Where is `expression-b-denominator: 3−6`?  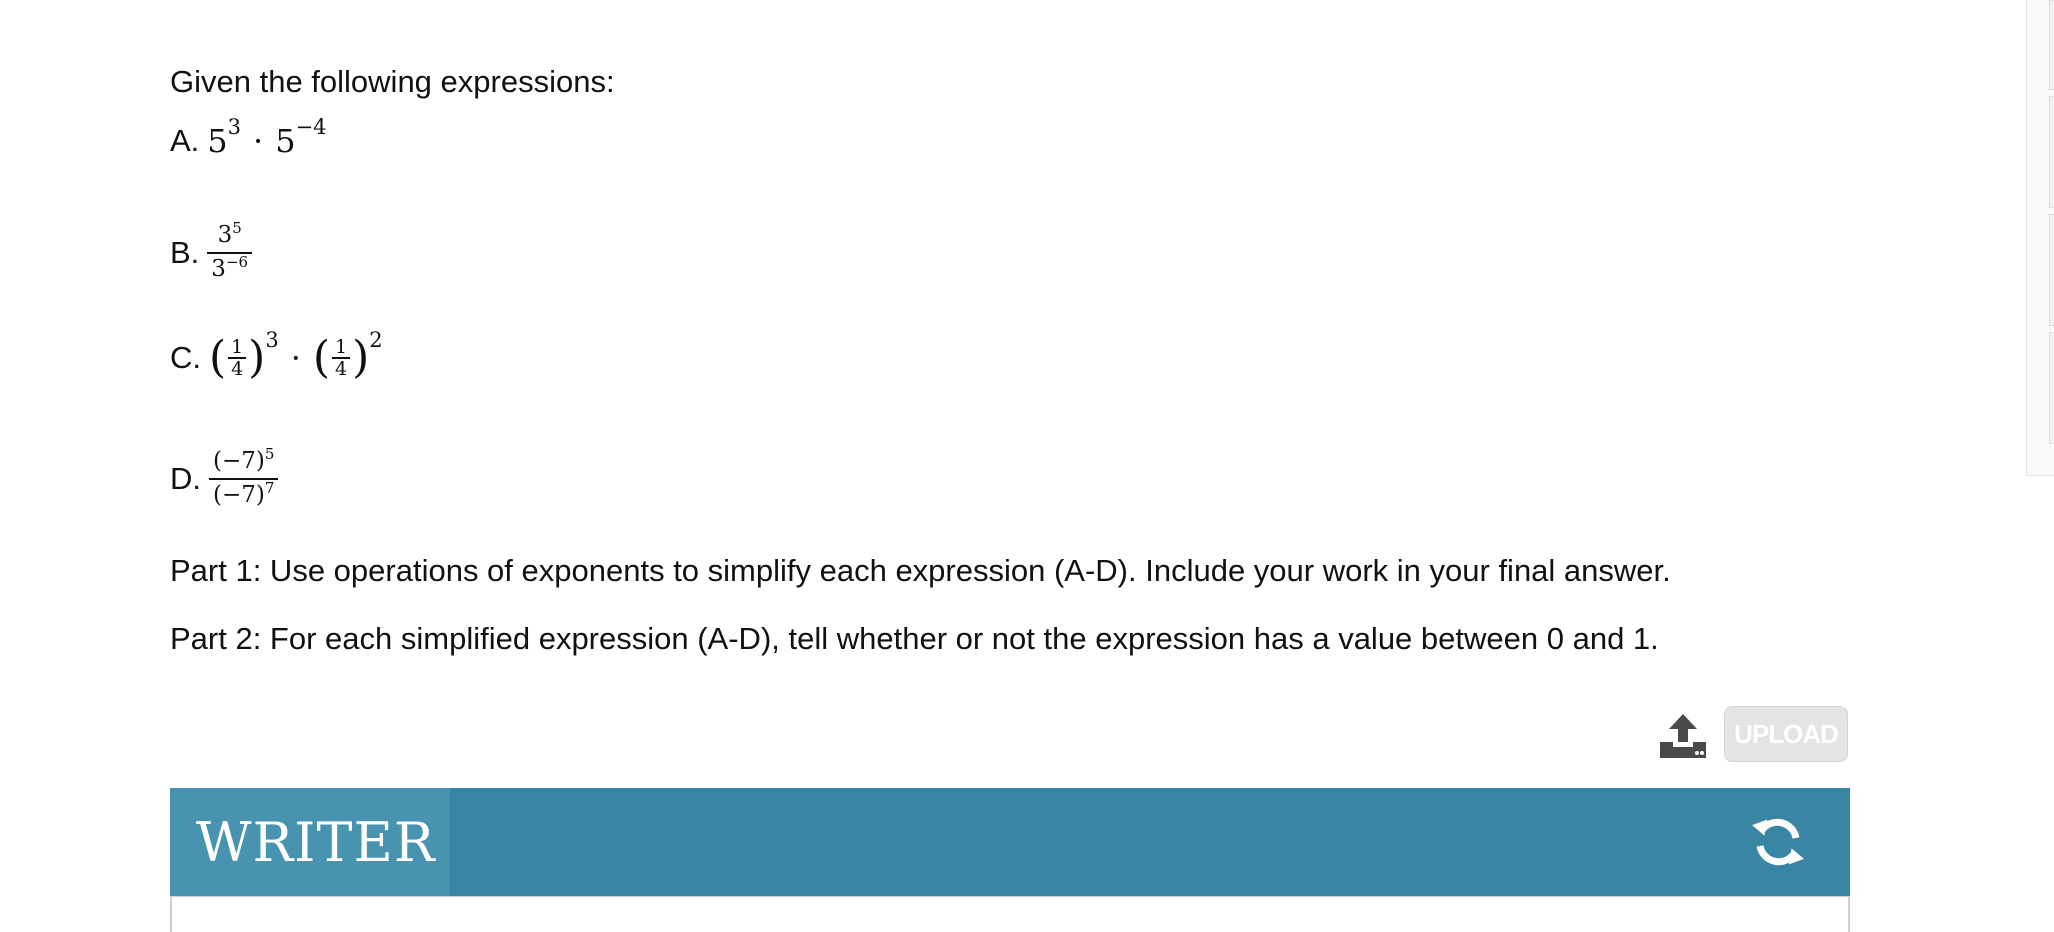
expression-b-denominator: 3−6 is located at coordinates (229, 269).